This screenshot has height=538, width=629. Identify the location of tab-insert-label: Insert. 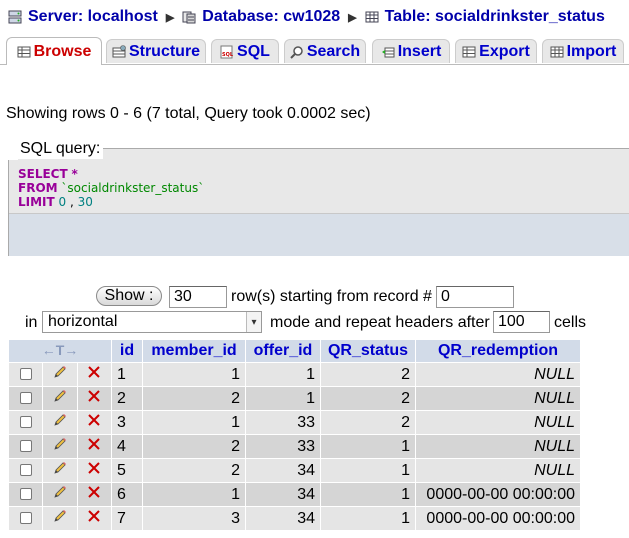
(419, 51).